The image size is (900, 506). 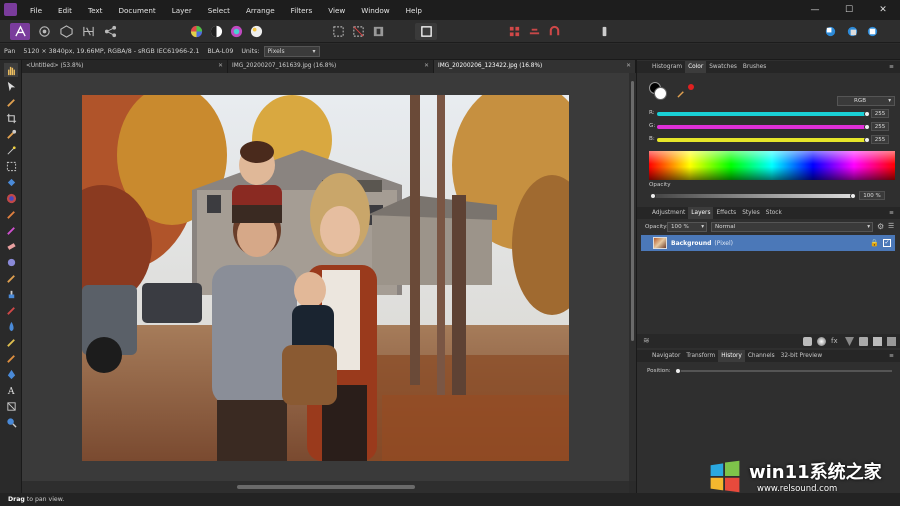 I want to click on tab-untitled: <Untitled> (53.8%) ✕, so click(x=125, y=66).